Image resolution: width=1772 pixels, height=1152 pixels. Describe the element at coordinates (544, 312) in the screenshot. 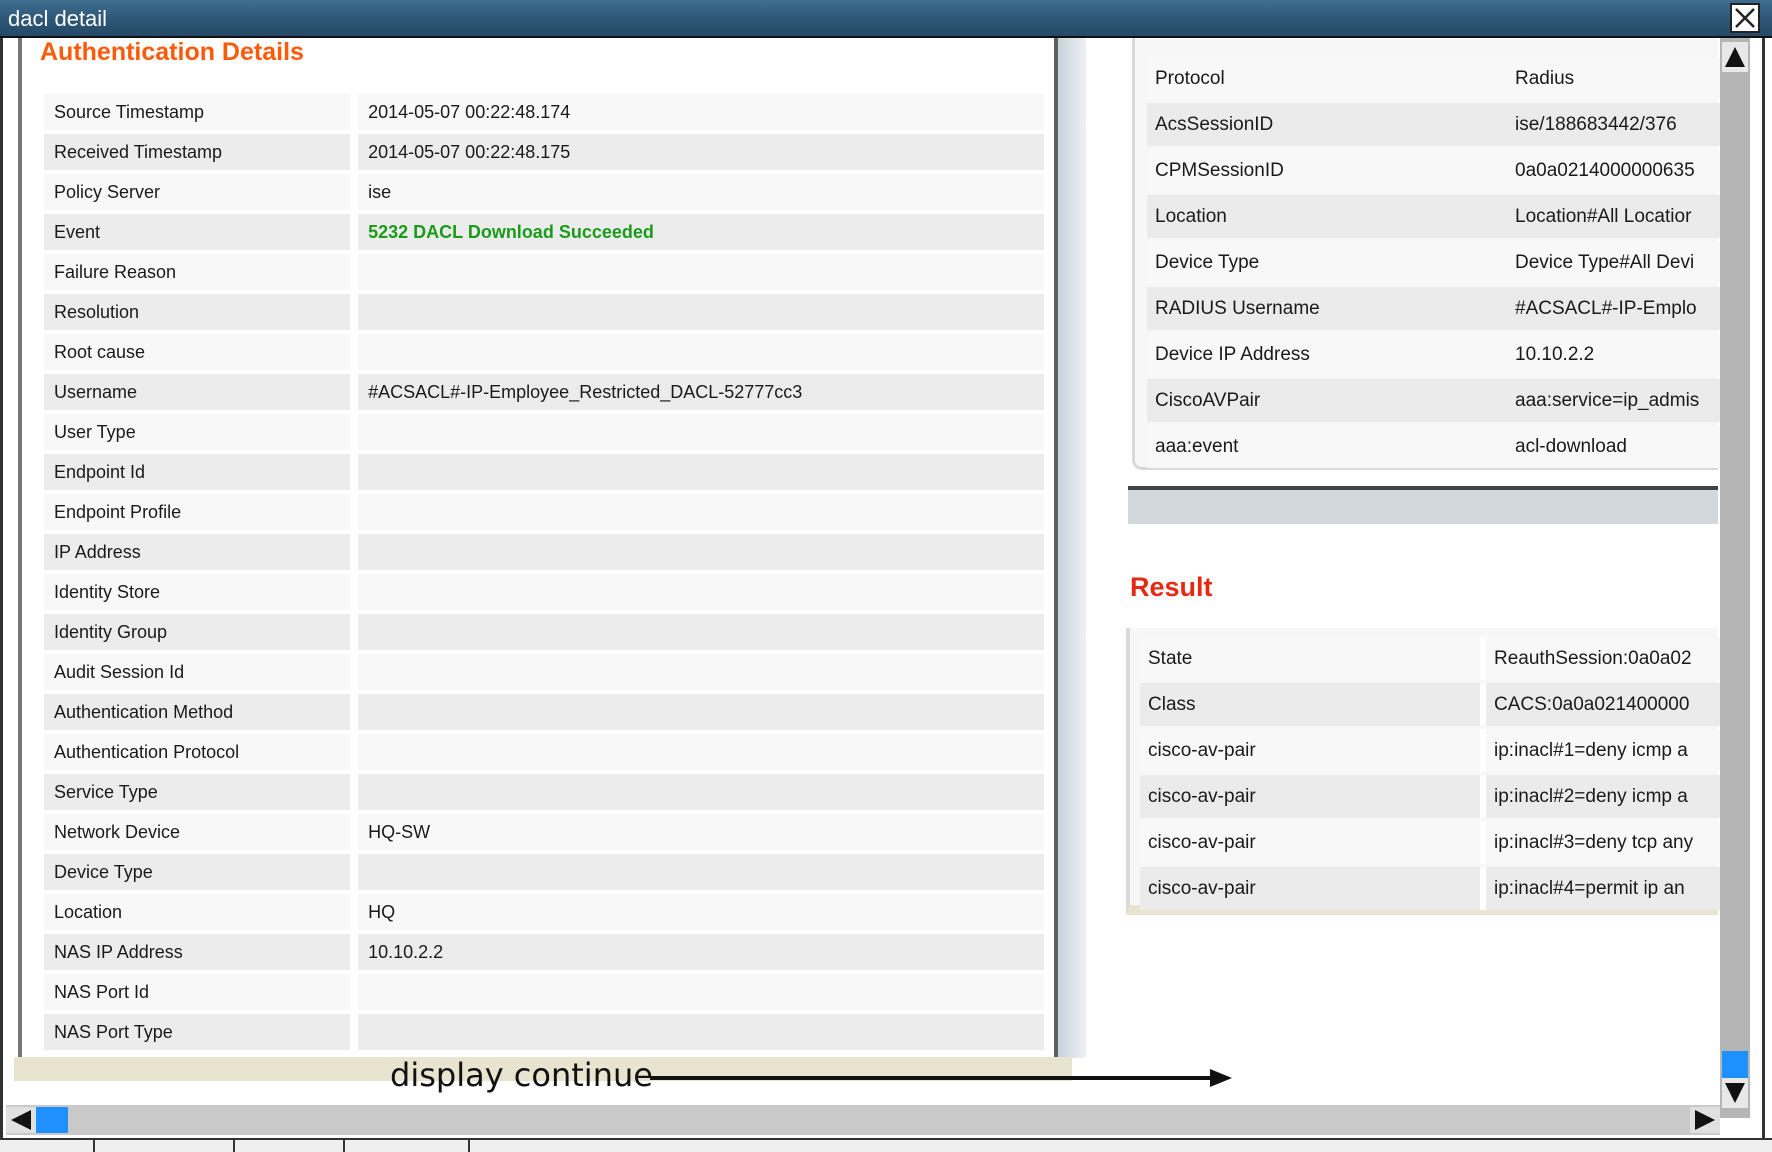

I see `table-row: Resolution` at that location.